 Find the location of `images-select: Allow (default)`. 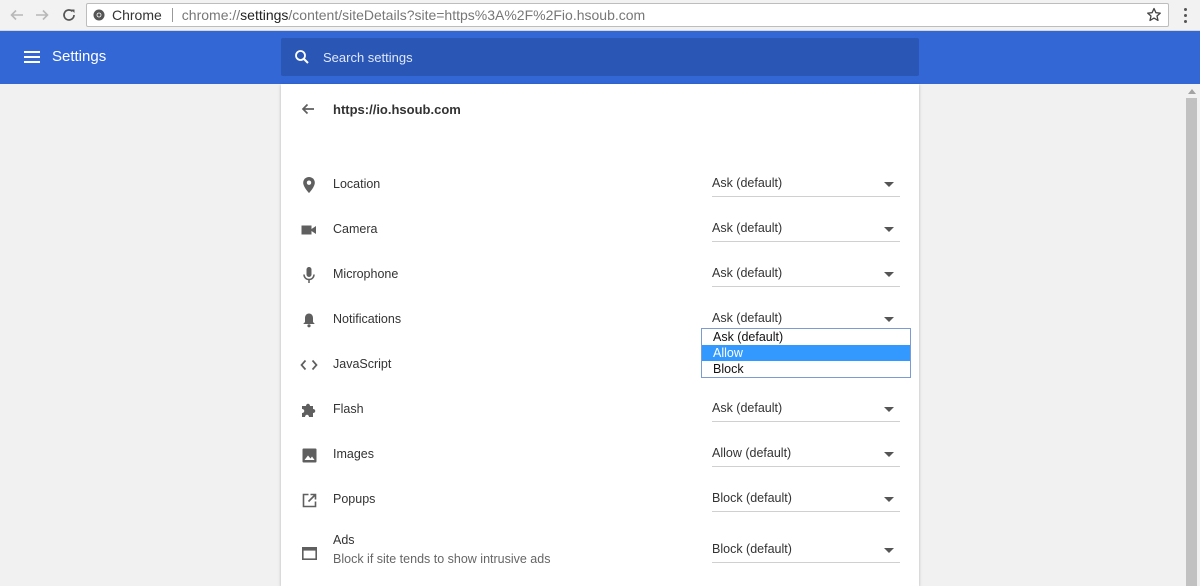

images-select: Allow (default) is located at coordinates (806, 455).